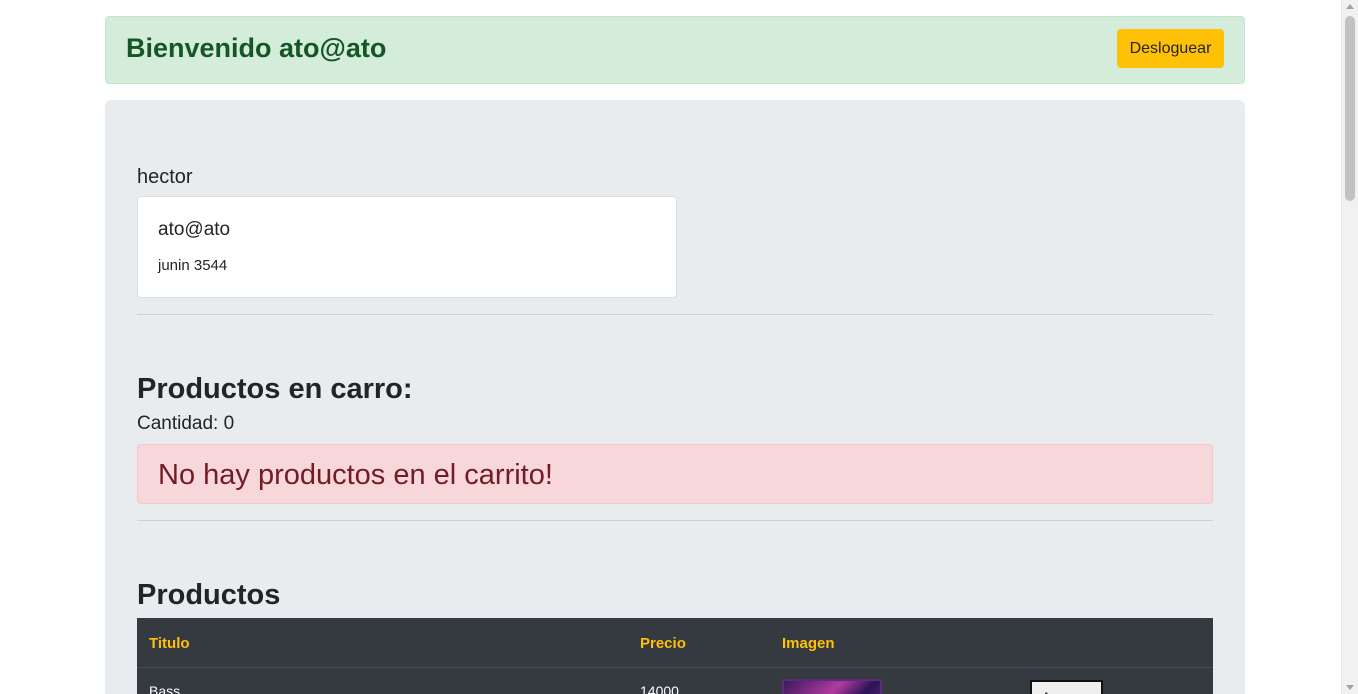 The height and width of the screenshot is (694, 1358). Describe the element at coordinates (1350, 6) in the screenshot. I see `scroll-up-icon` at that location.